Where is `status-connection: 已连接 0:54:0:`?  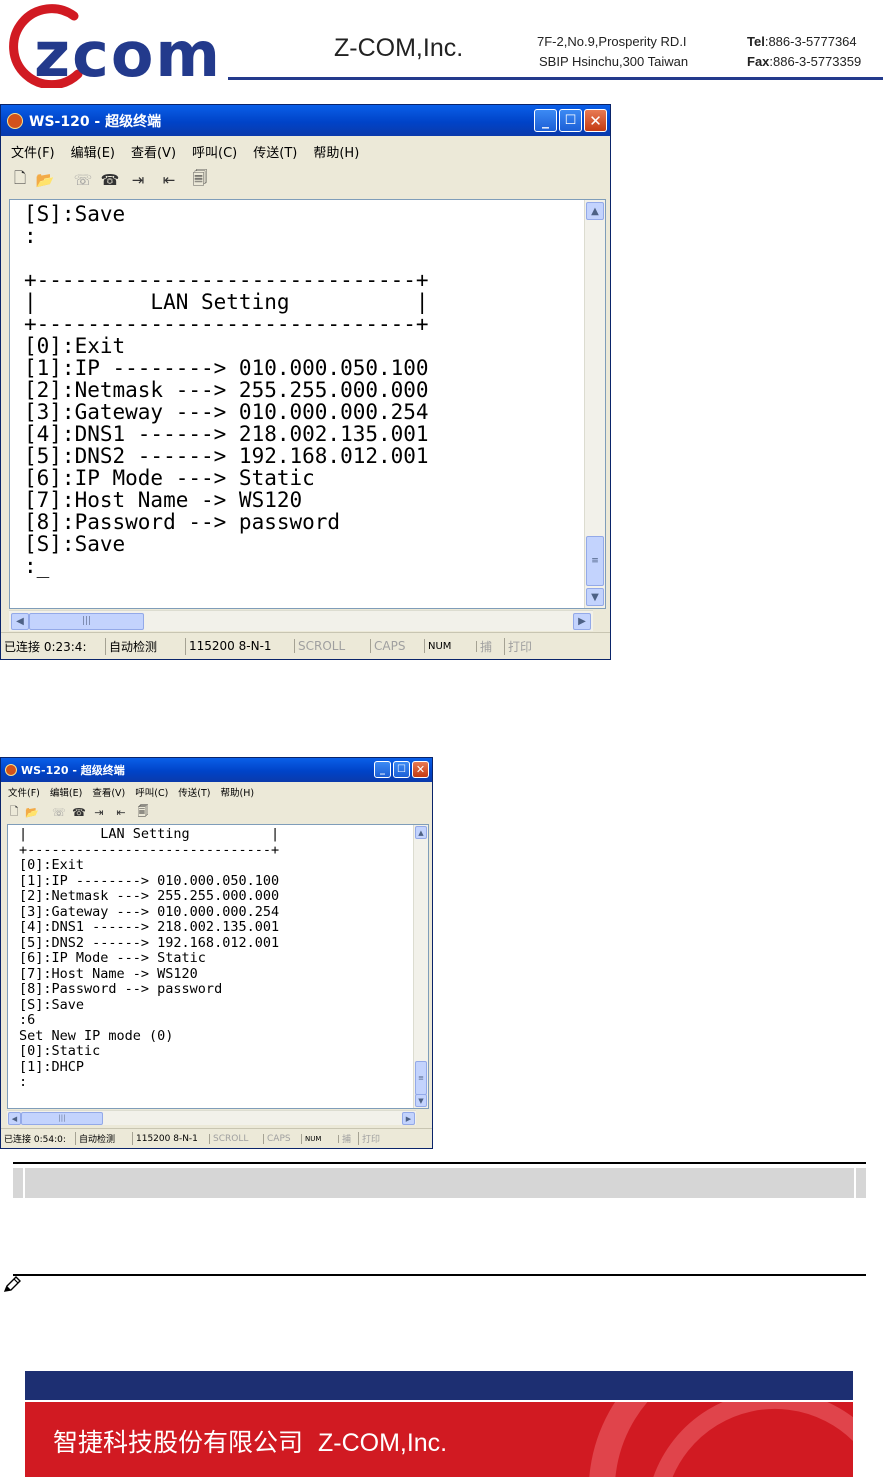
status-connection: 已连接 0:54:0: is located at coordinates (38, 1138).